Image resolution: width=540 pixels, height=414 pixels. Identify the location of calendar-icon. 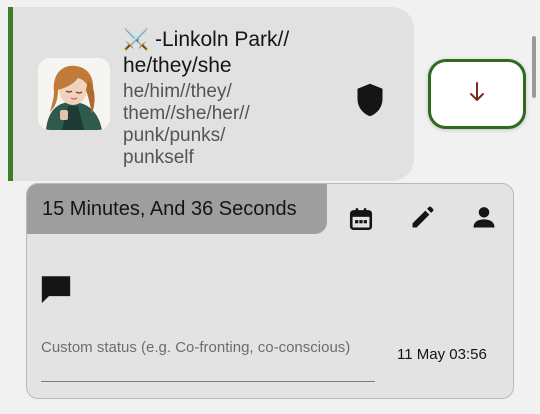
(361, 221).